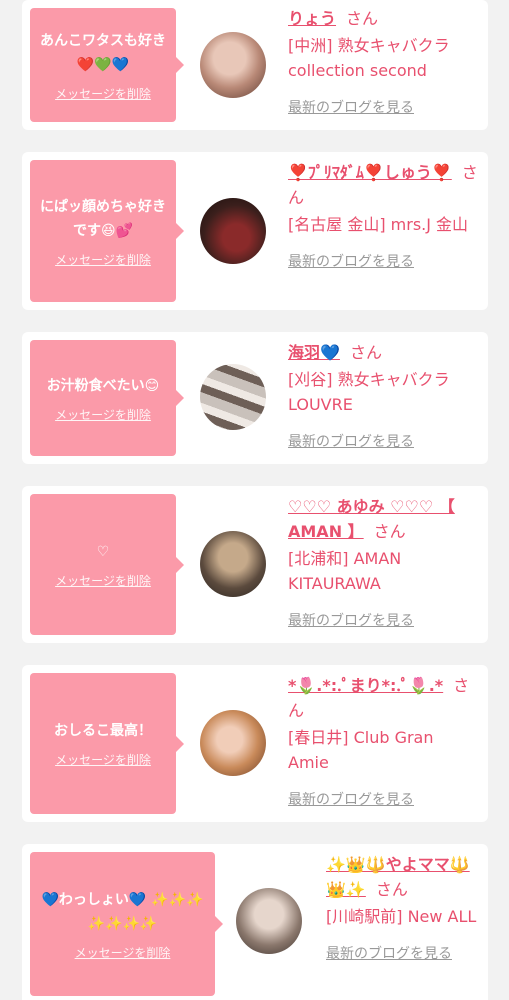 This screenshot has width=509, height=1000. What do you see at coordinates (371, 519) in the screenshot?
I see `cast-name-link: ♡♡♡ あゆみ ♡♡♡ 【 AMAN 】` at bounding box center [371, 519].